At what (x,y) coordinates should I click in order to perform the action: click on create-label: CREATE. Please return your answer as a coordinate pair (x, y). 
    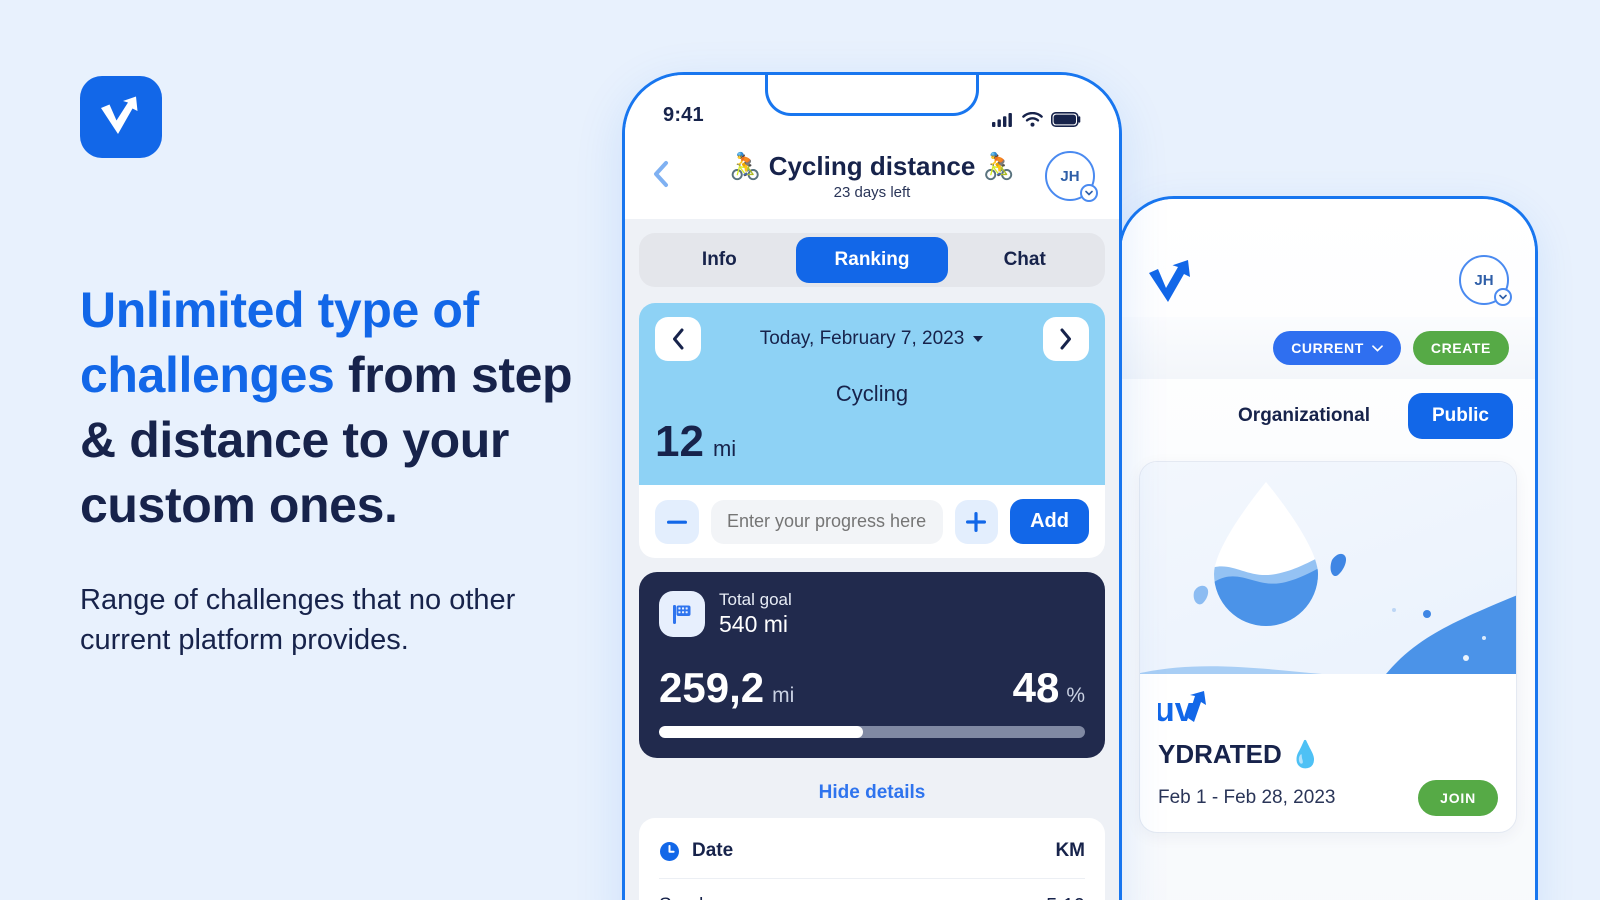
    Looking at the image, I should click on (1460, 348).